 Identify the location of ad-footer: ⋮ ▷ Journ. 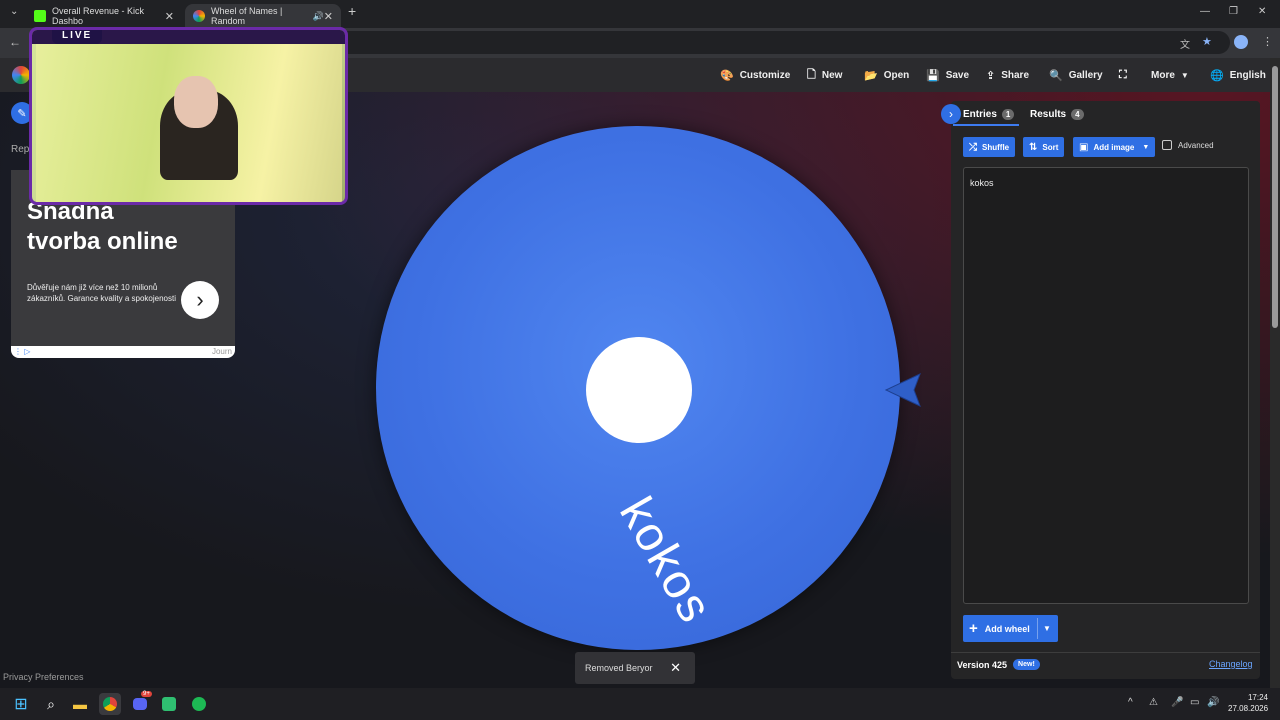
(123, 352).